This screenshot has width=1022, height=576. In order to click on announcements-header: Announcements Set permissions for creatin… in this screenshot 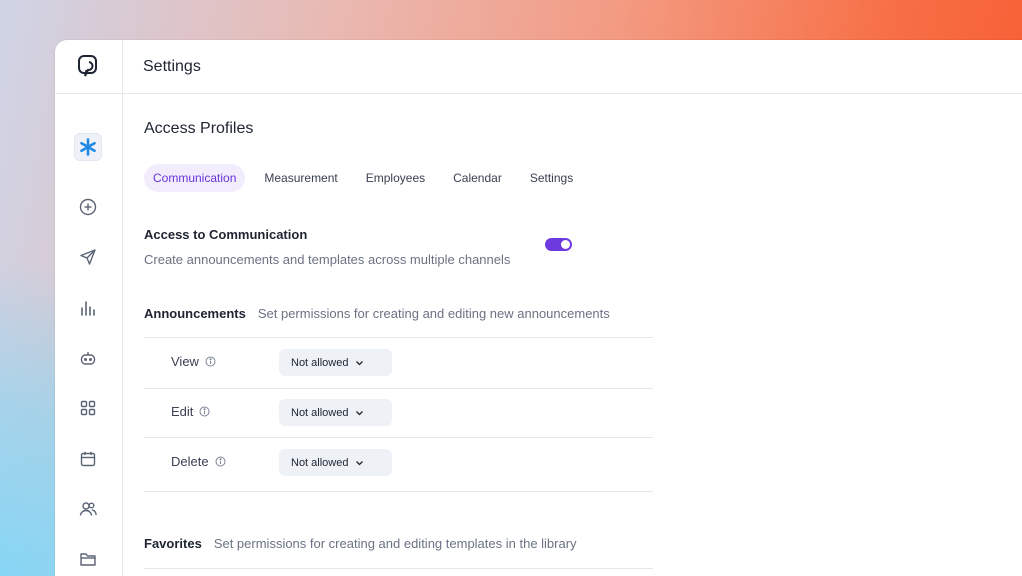, I will do `click(377, 313)`.